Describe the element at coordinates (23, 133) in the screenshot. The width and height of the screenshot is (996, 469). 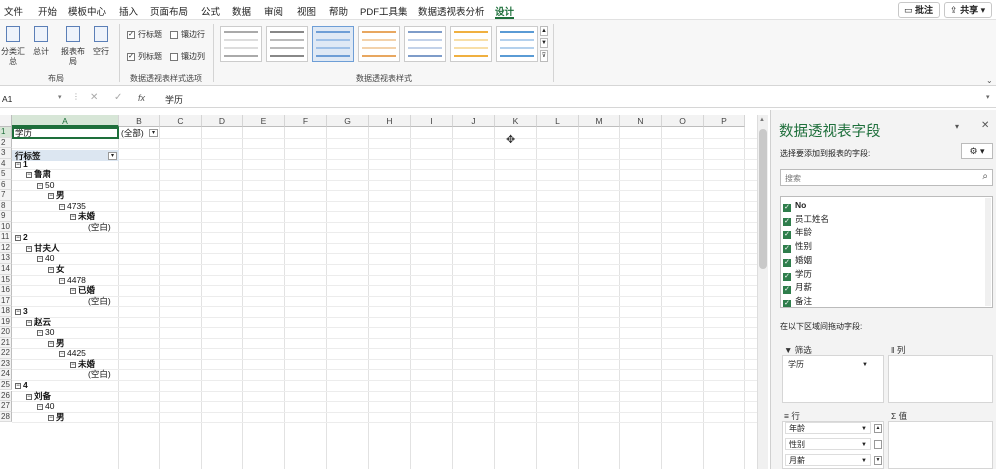
I see `cell-a1: 学历` at that location.